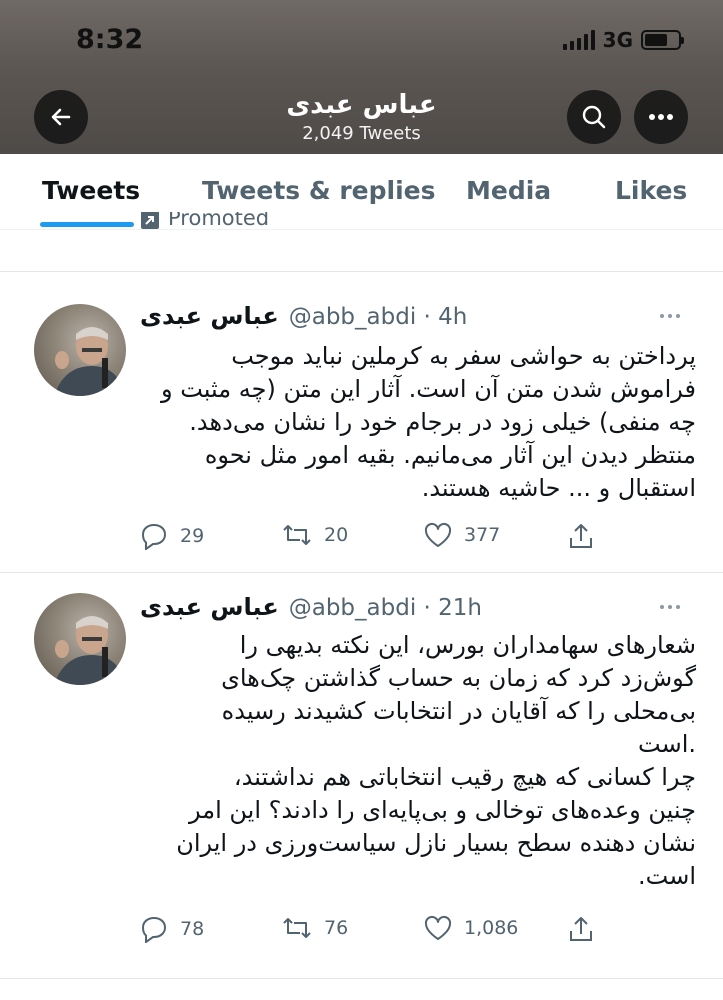 The height and width of the screenshot is (1000, 723). What do you see at coordinates (192, 536) in the screenshot?
I see `reply-count: 29` at bounding box center [192, 536].